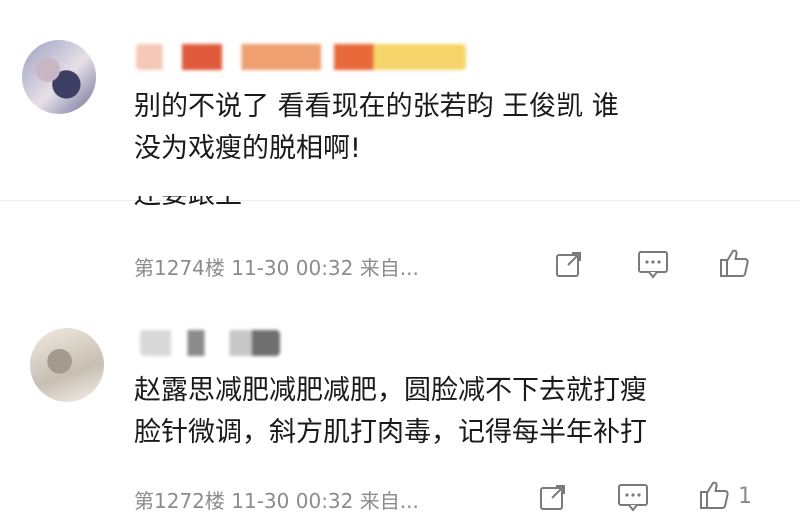 The height and width of the screenshot is (528, 800). Describe the element at coordinates (390, 411) in the screenshot. I see `comment-text: 赵露思减肥减肥减肥，圆脸减不下去就打瘦 脸针微调，斜方肌打肉毒，记得每半年补打` at that location.